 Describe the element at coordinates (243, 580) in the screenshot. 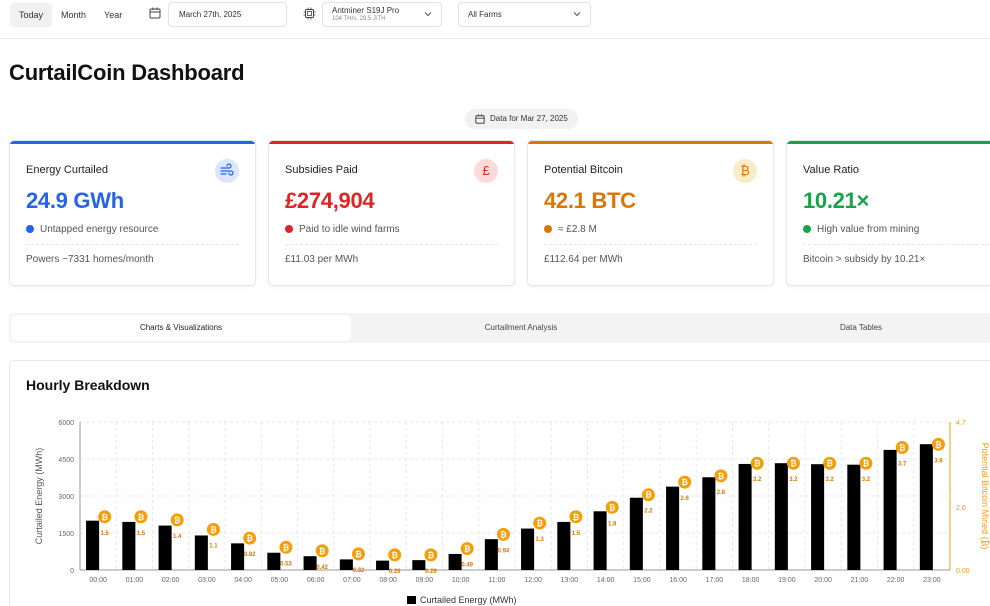

I see `x-tick-label: 04:00` at that location.